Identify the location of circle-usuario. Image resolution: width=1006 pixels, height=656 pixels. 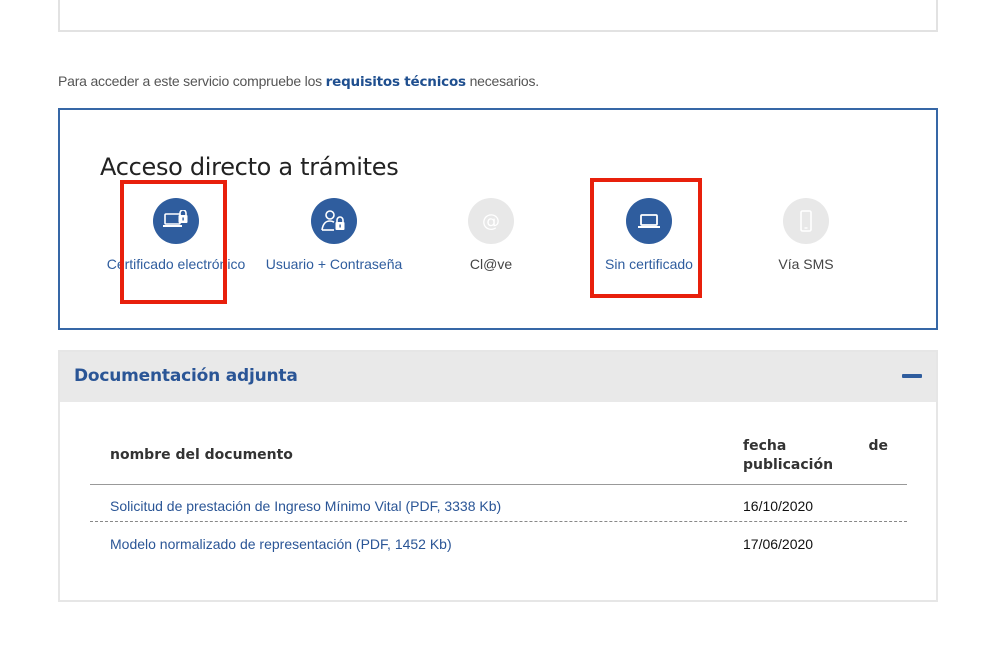
(334, 221).